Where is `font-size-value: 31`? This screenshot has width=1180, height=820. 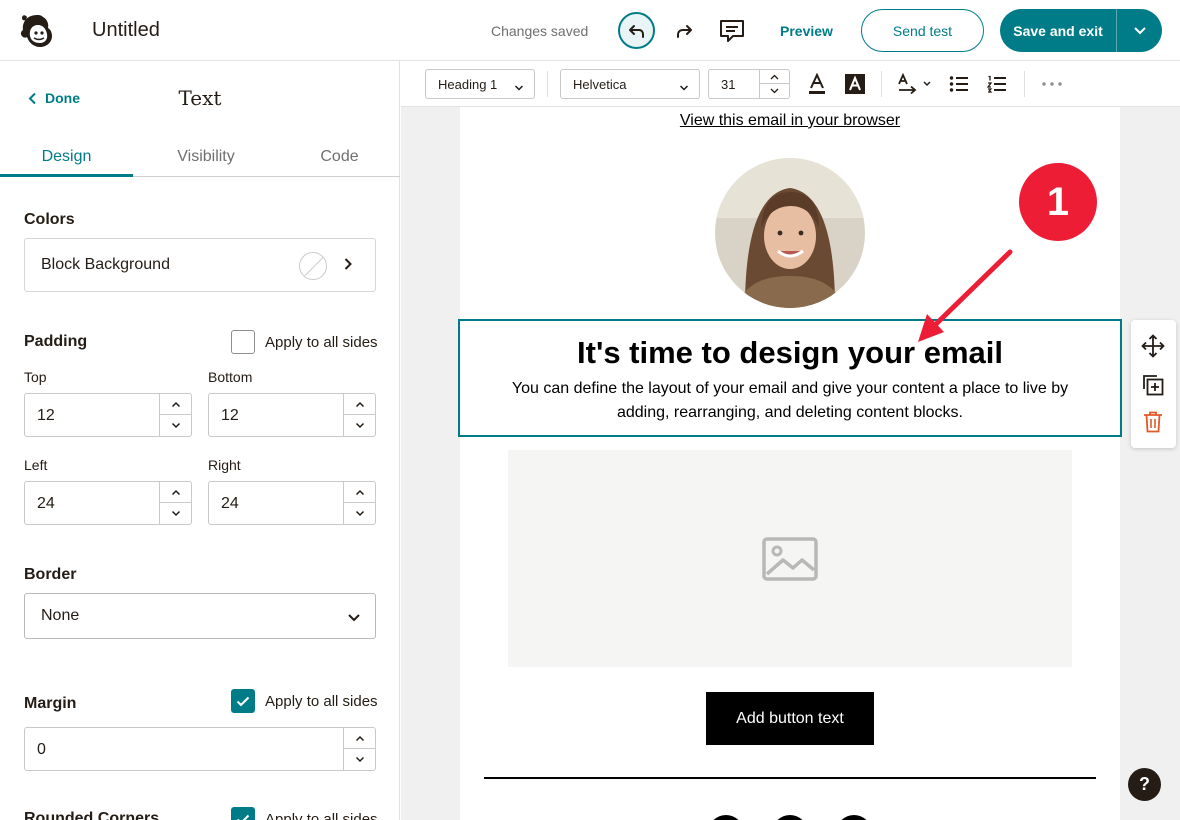
font-size-value: 31 is located at coordinates (728, 84).